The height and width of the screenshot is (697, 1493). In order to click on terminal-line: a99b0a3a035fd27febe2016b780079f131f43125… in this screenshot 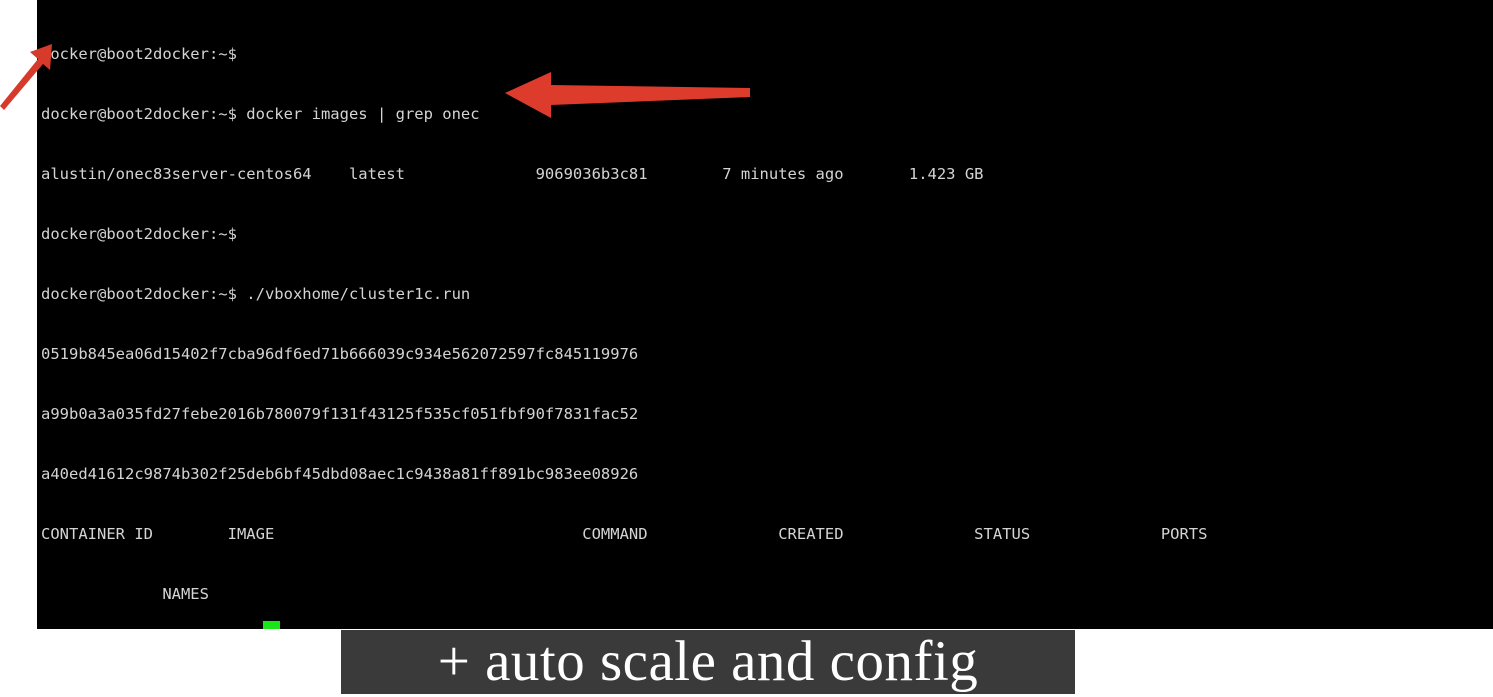, I will do `click(340, 414)`.